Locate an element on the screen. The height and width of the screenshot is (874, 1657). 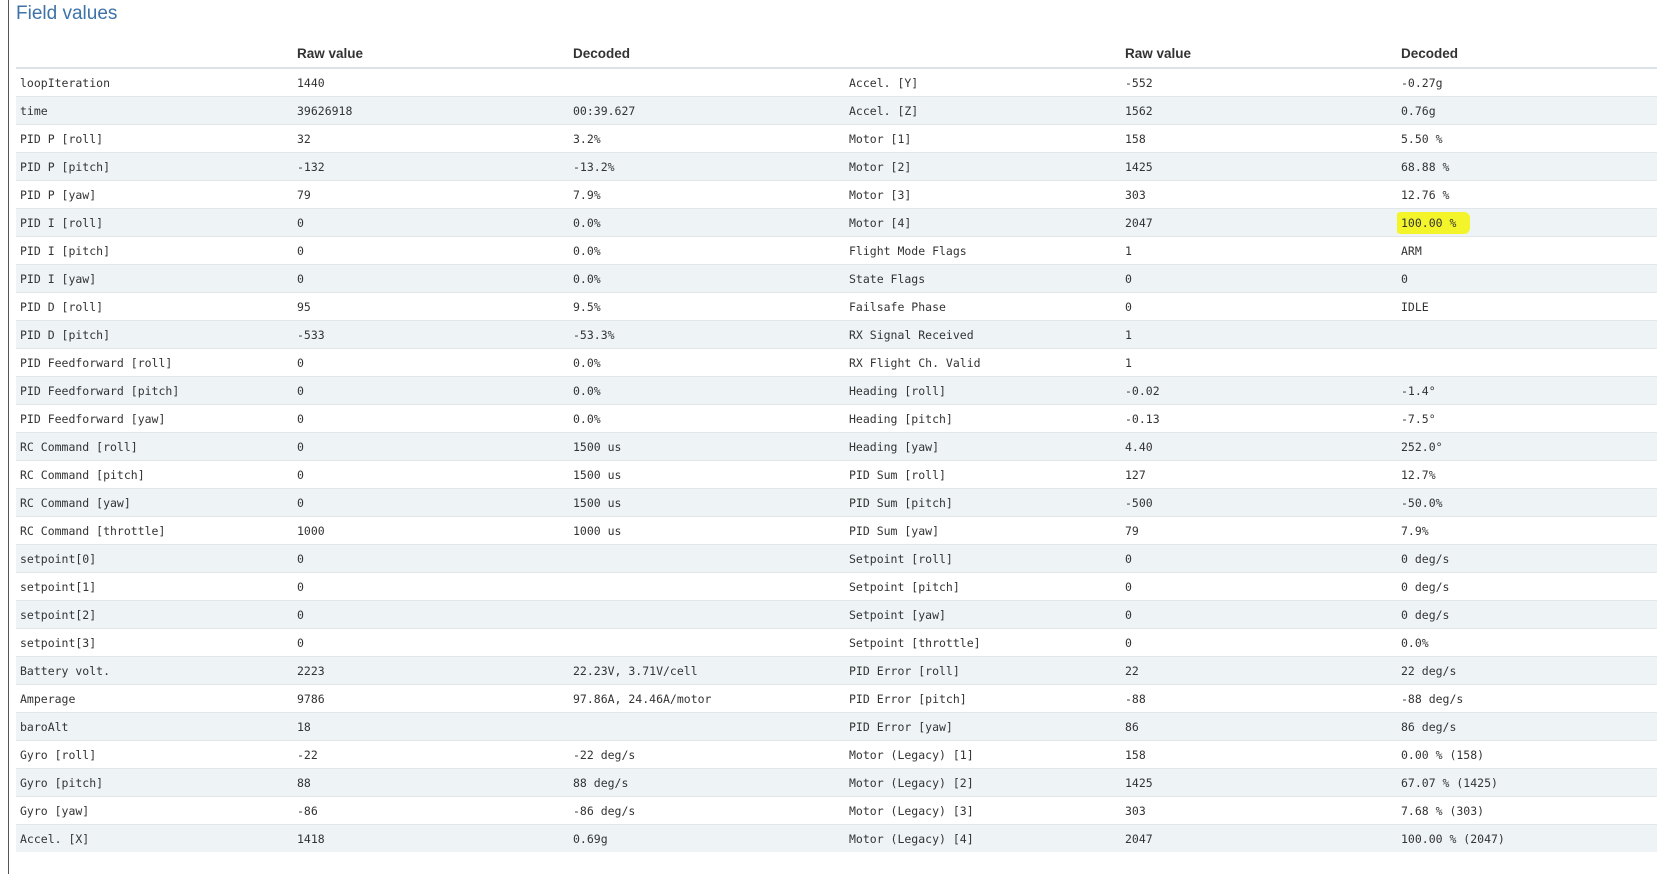
raw-value-cell: 303 is located at coordinates (1259, 810).